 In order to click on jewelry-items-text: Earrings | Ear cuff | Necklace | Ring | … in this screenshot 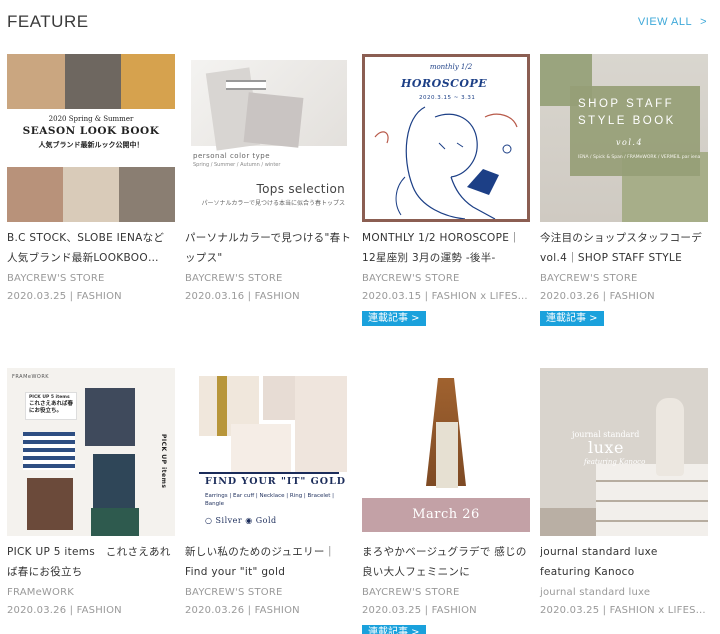, I will do `click(270, 500)`.